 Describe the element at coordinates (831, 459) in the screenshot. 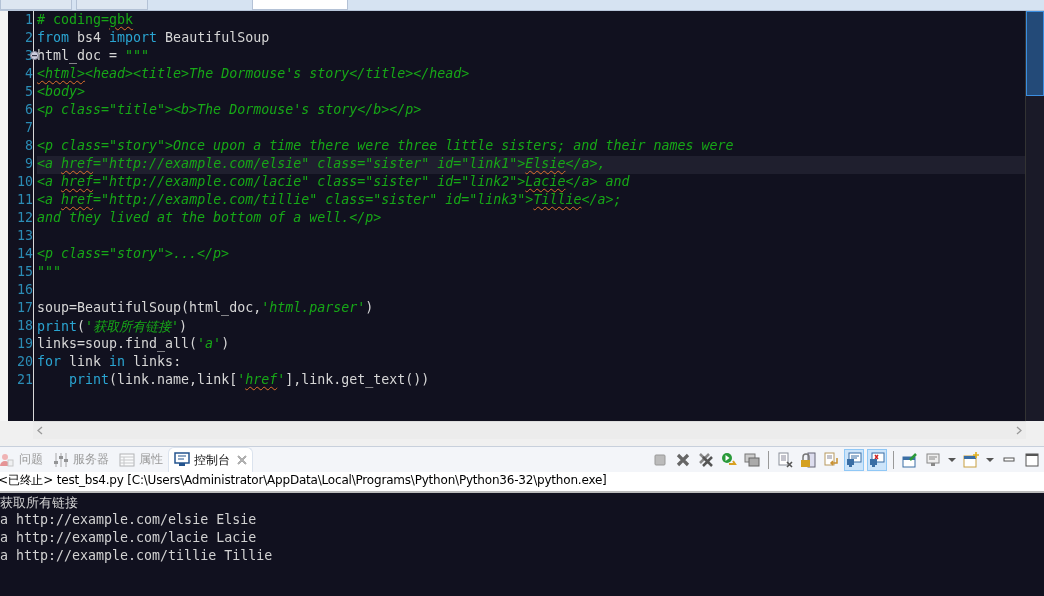

I see `document-arrow-icon` at that location.